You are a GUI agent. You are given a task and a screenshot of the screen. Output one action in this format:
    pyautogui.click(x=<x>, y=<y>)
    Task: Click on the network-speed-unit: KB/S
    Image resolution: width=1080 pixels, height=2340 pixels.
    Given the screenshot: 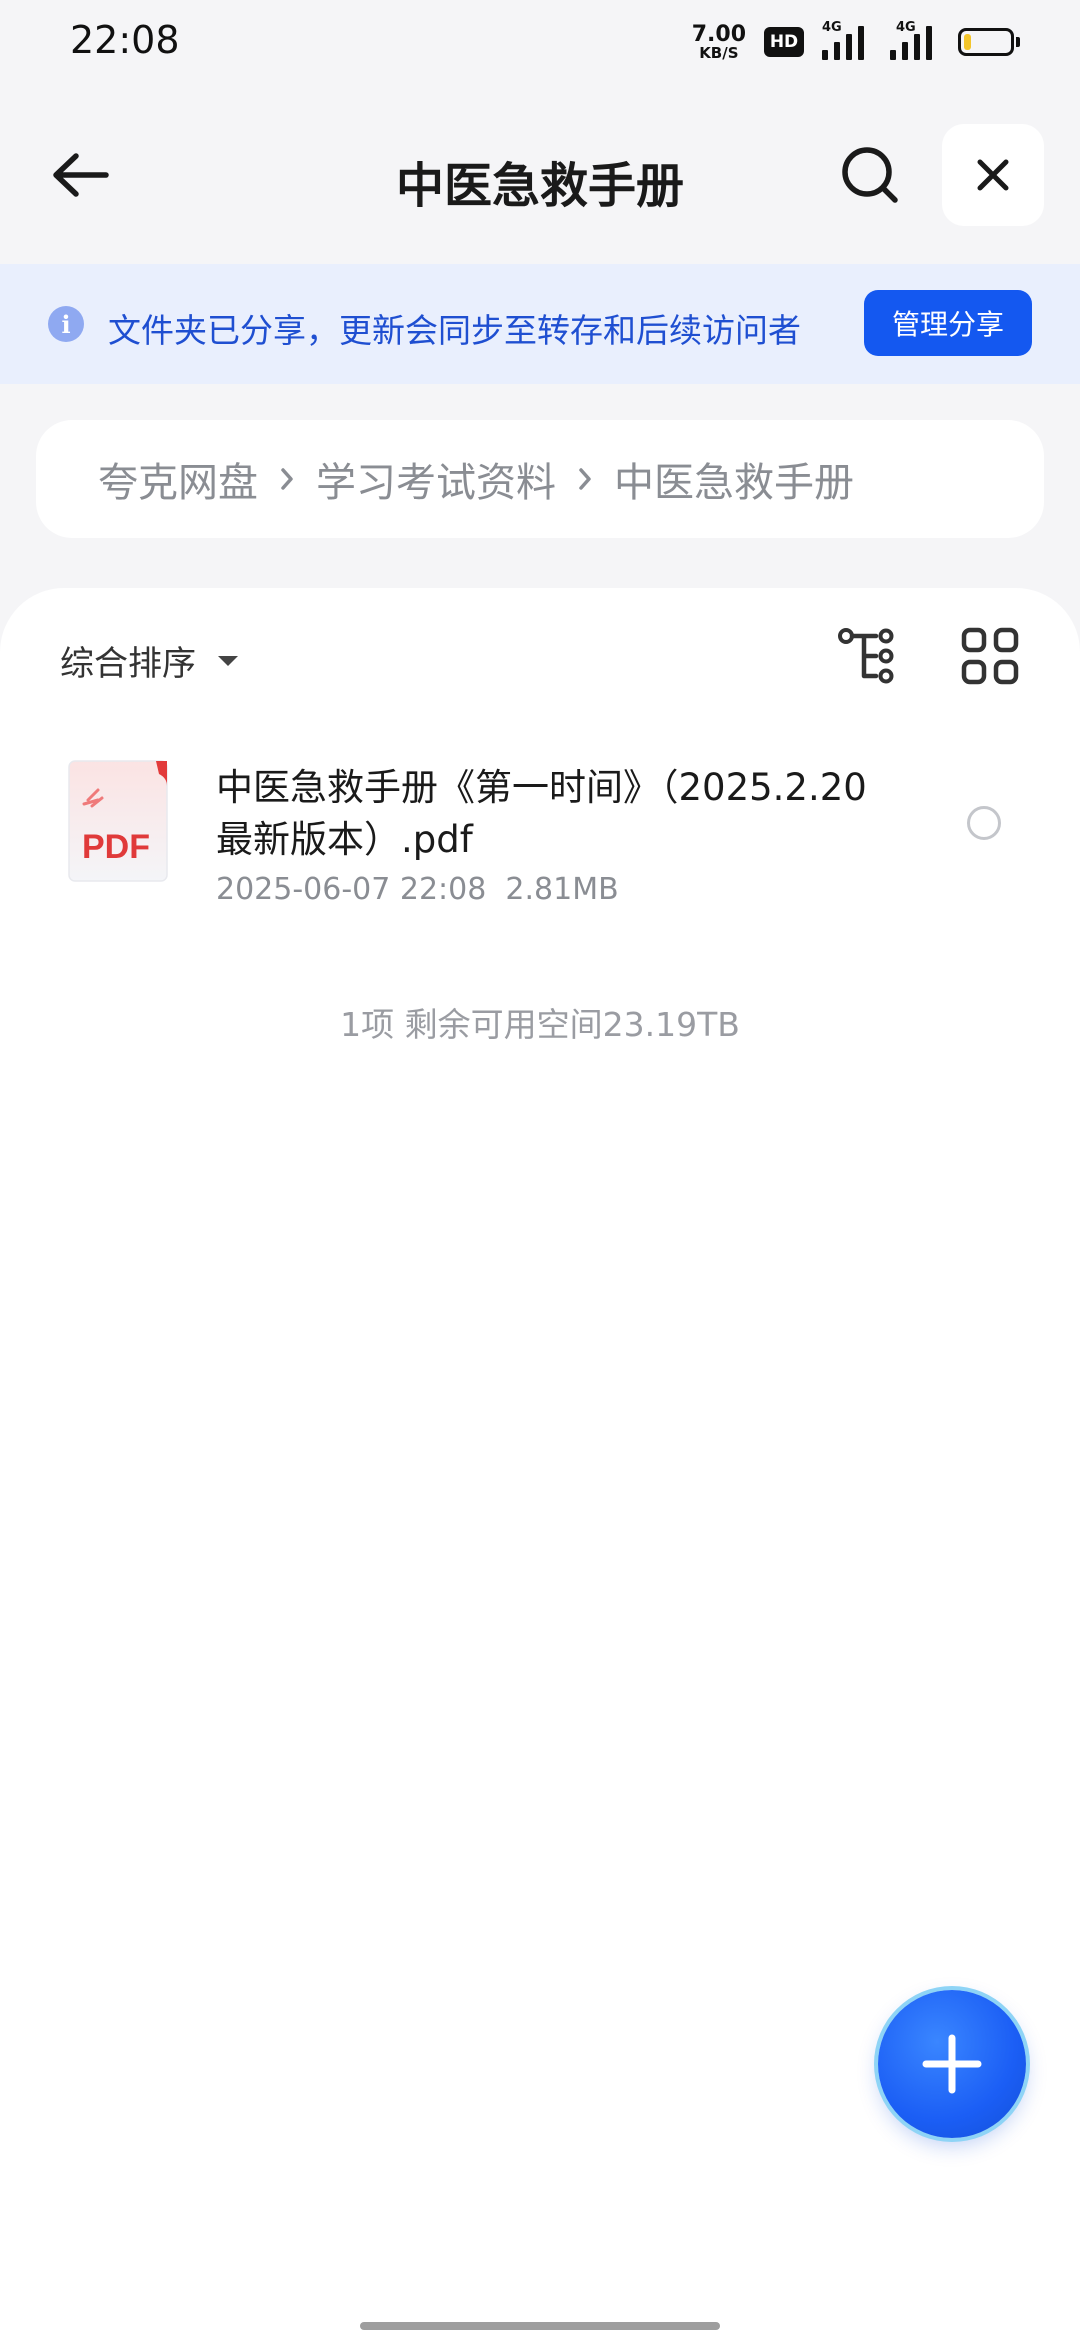 What is the action you would take?
    pyautogui.click(x=719, y=52)
    